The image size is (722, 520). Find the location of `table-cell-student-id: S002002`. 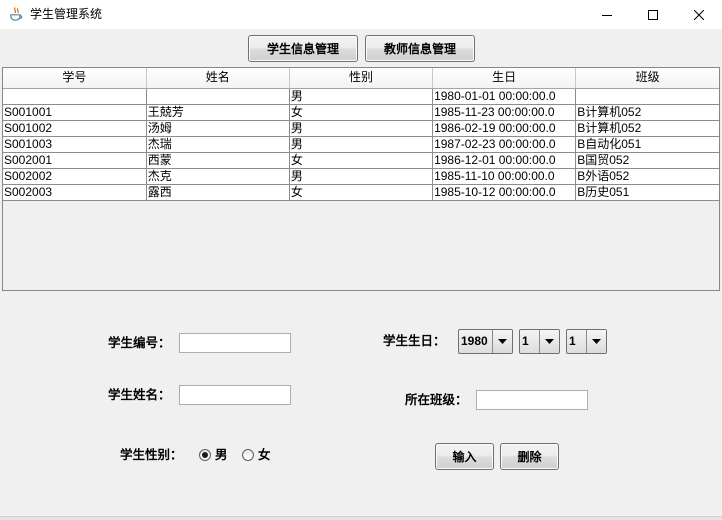

table-cell-student-id: S002002 is located at coordinates (75, 176).